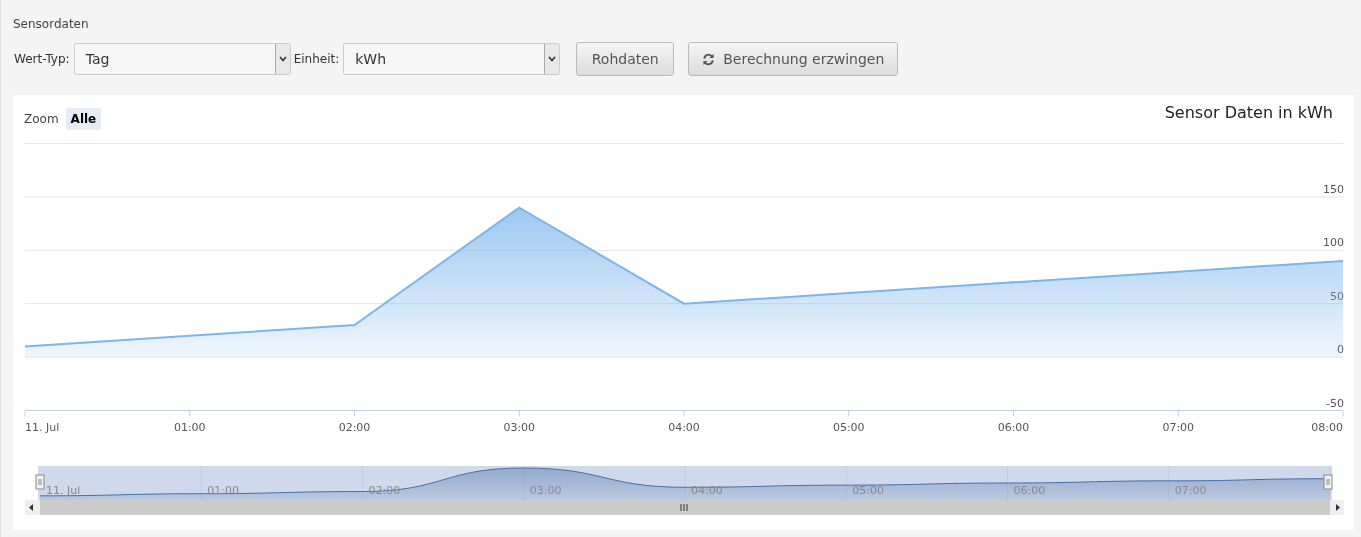 The width and height of the screenshot is (1361, 537). I want to click on select-field: kWh, so click(452, 59).